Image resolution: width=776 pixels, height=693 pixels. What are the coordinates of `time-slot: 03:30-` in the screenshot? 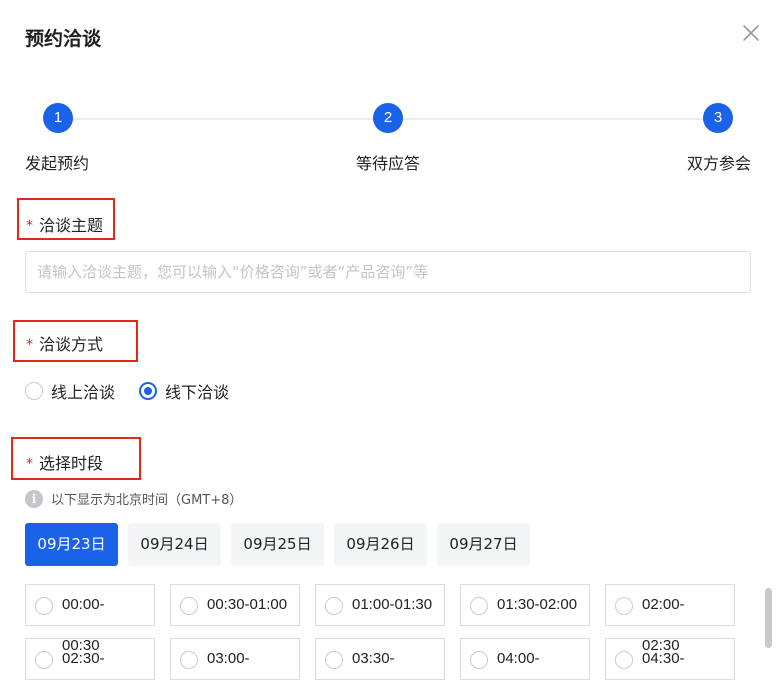 It's located at (380, 659).